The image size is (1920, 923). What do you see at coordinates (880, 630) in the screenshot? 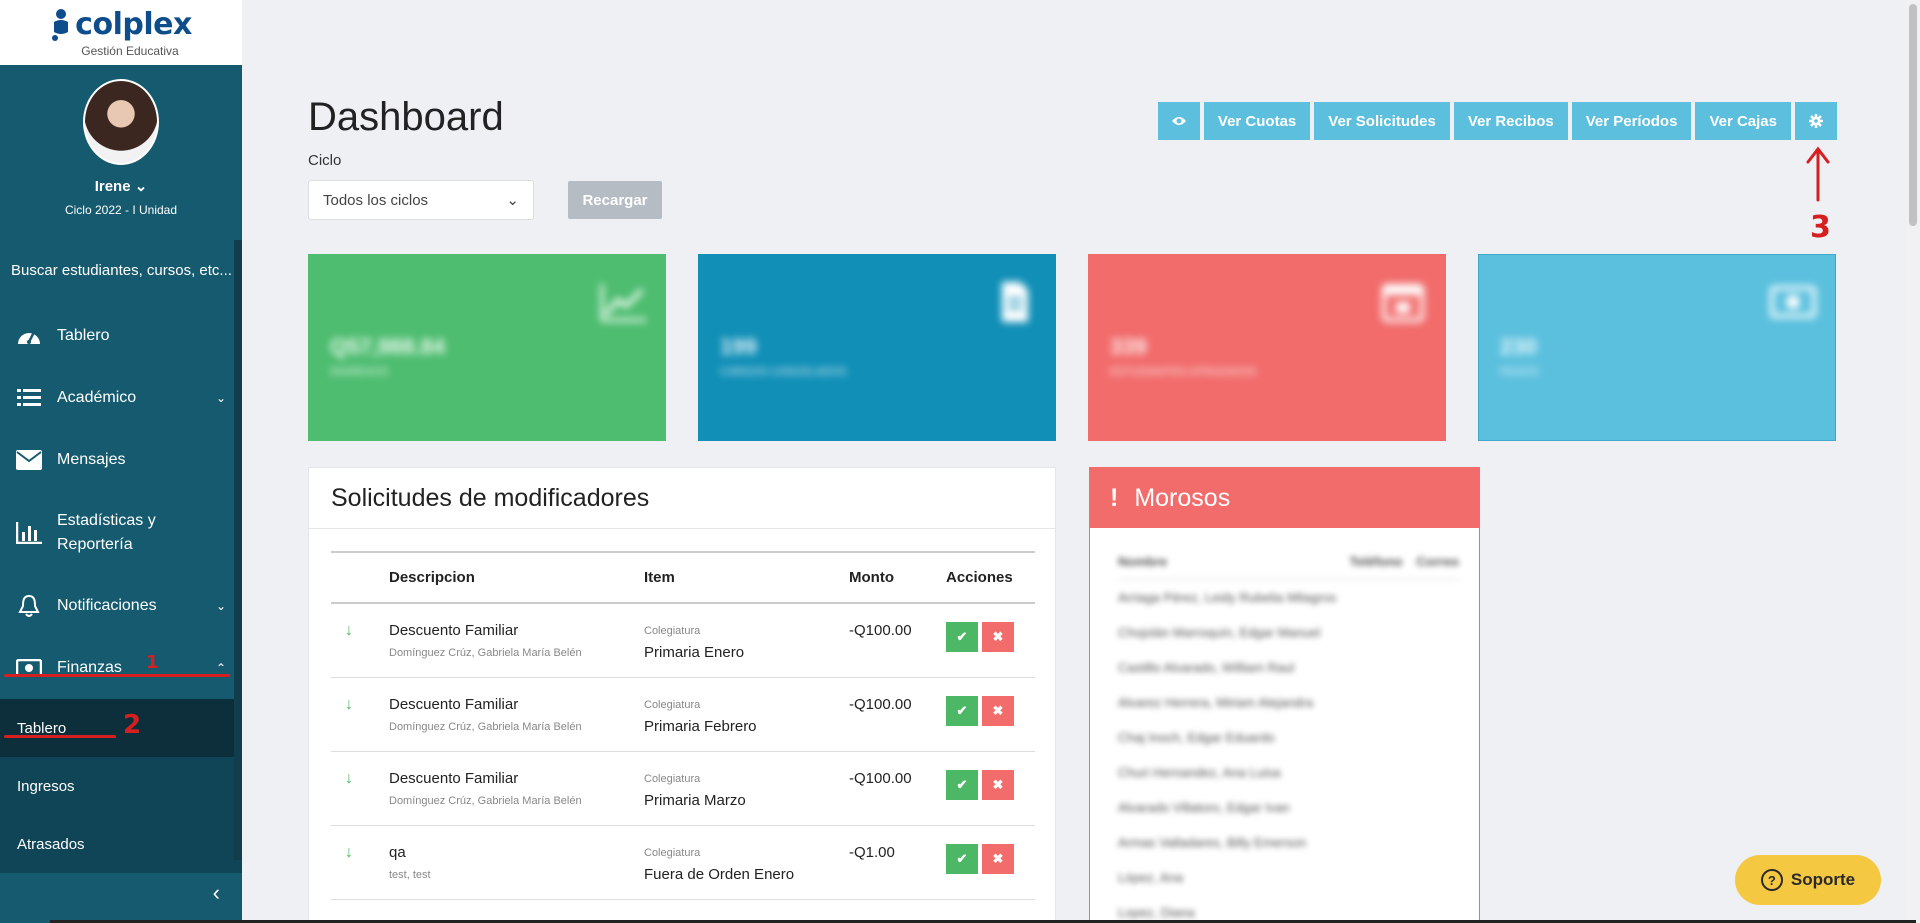
I see `row-amount: -Q100.00` at bounding box center [880, 630].